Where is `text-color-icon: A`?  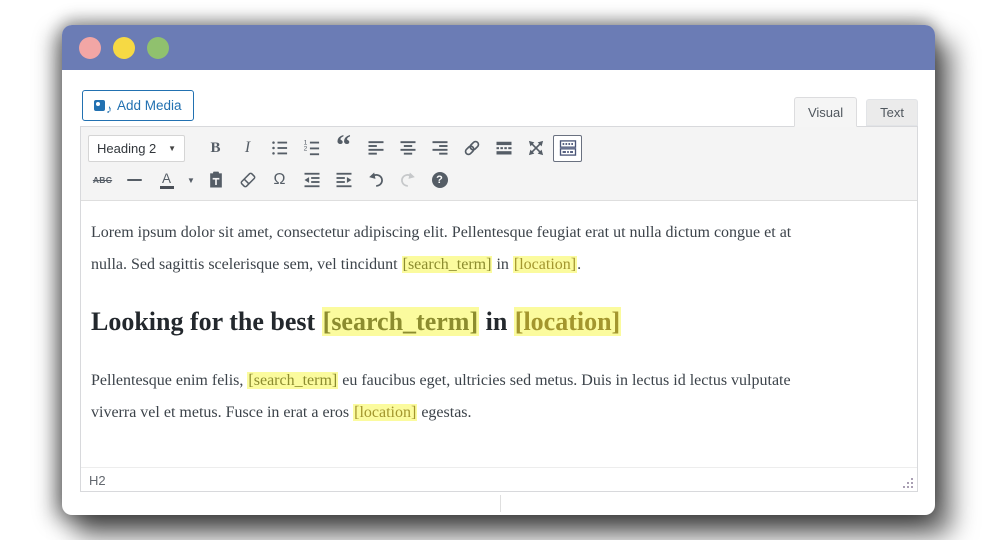 text-color-icon: A is located at coordinates (166, 180).